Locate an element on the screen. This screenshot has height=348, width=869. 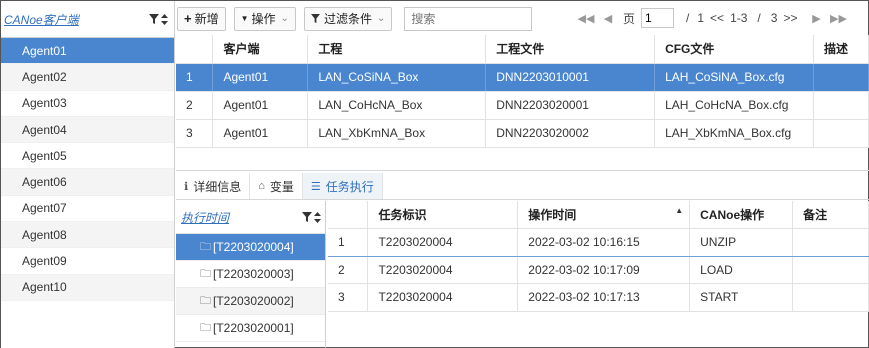
project-table-column-header is located at coordinates (195, 49).